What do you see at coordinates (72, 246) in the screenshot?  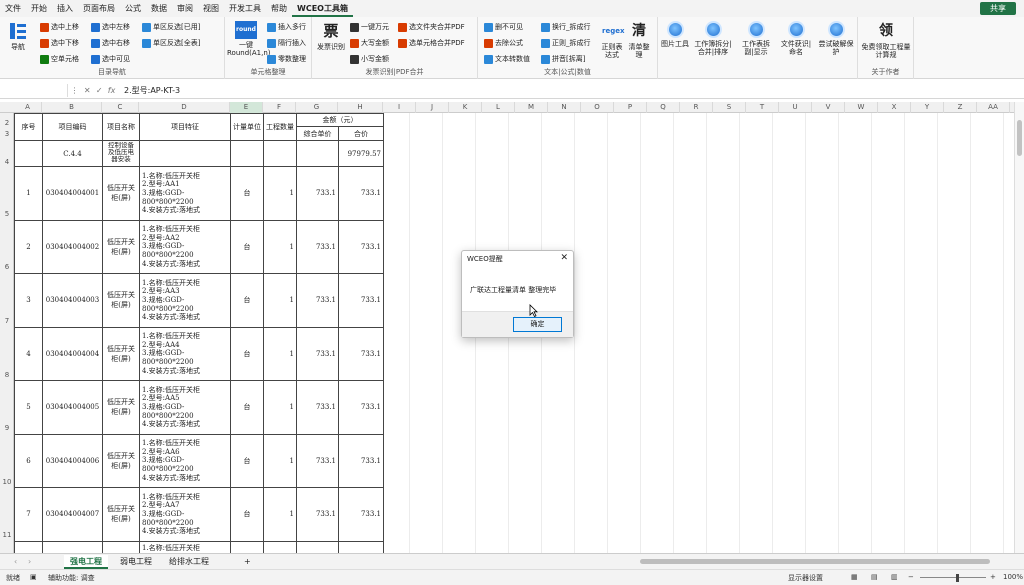 I see `code-cell: 030404004002` at bounding box center [72, 246].